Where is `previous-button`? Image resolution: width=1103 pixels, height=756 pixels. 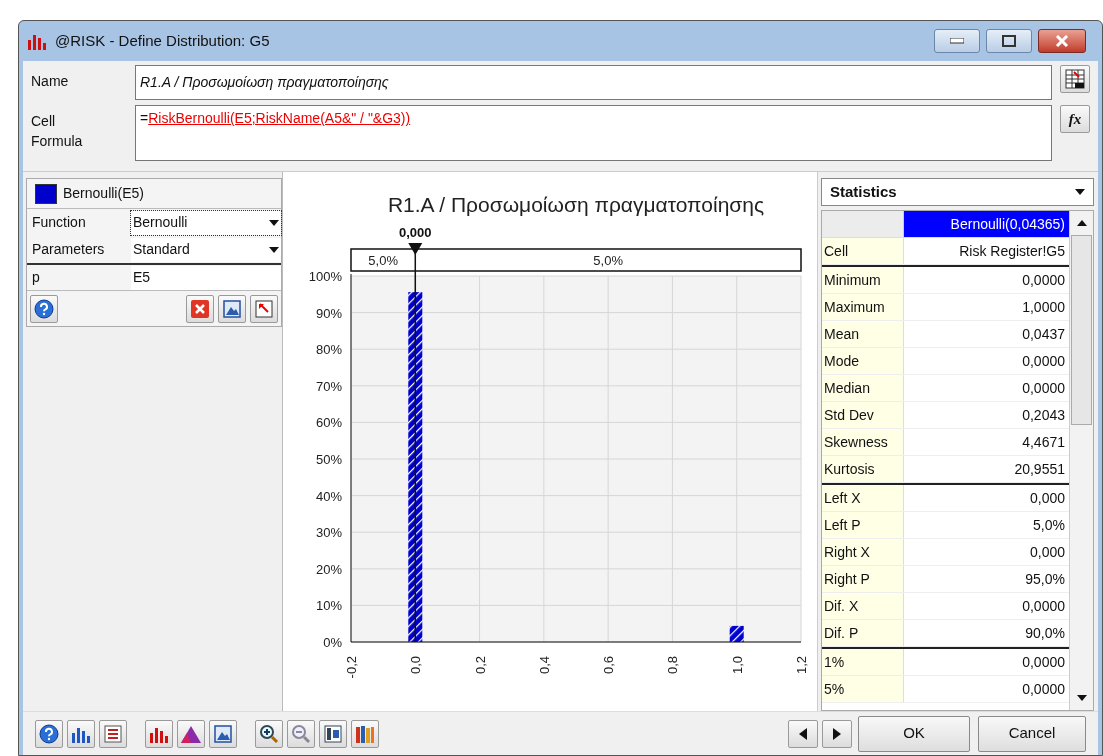 previous-button is located at coordinates (803, 733).